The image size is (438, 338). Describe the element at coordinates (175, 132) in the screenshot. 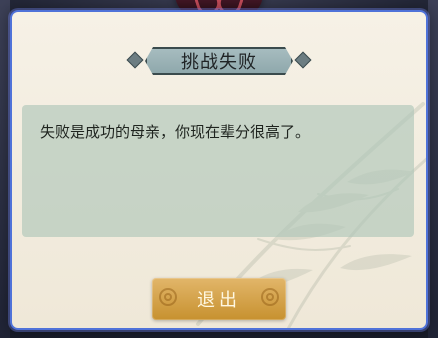

I see `failure-message: 失败是成功的母亲，你现在辈分很高了。` at that location.